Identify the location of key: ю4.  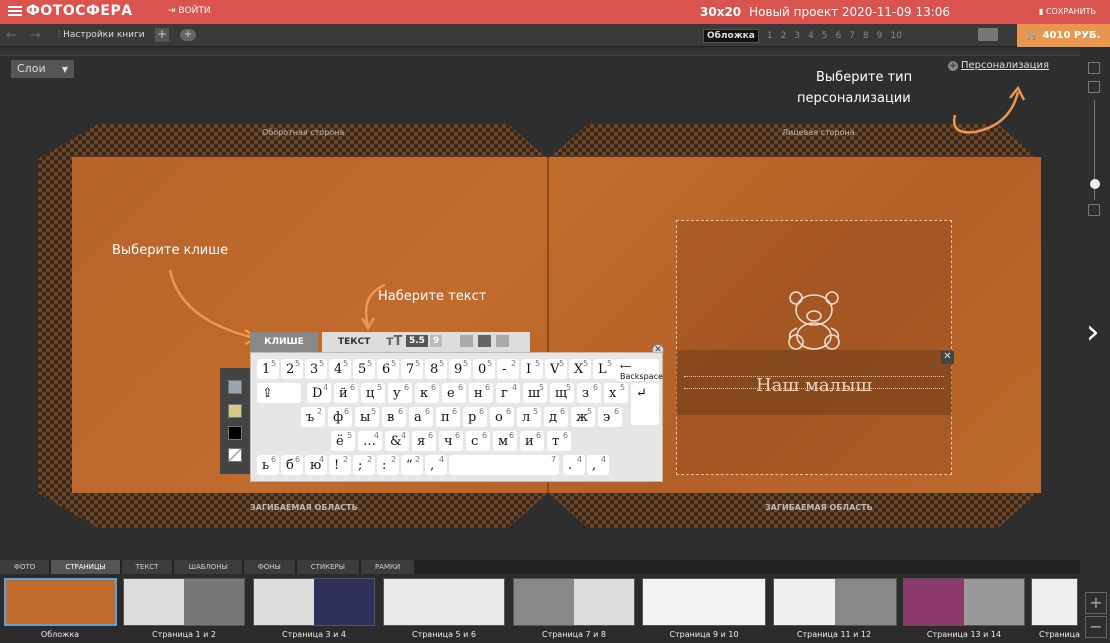
(316, 465).